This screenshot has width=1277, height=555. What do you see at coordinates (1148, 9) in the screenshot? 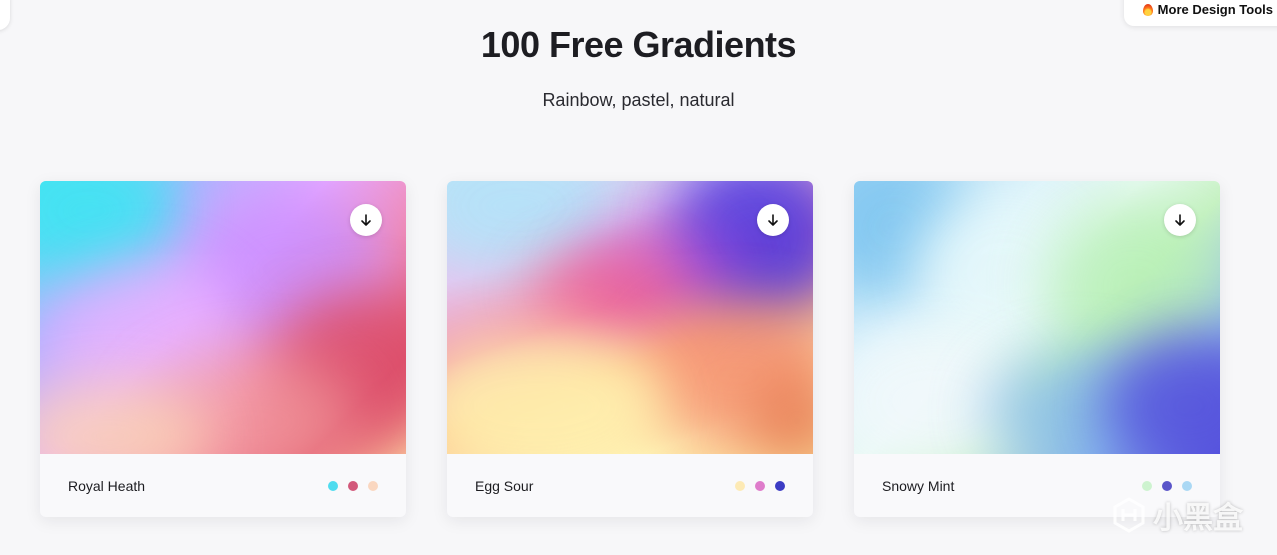
I see `fire-icon` at bounding box center [1148, 9].